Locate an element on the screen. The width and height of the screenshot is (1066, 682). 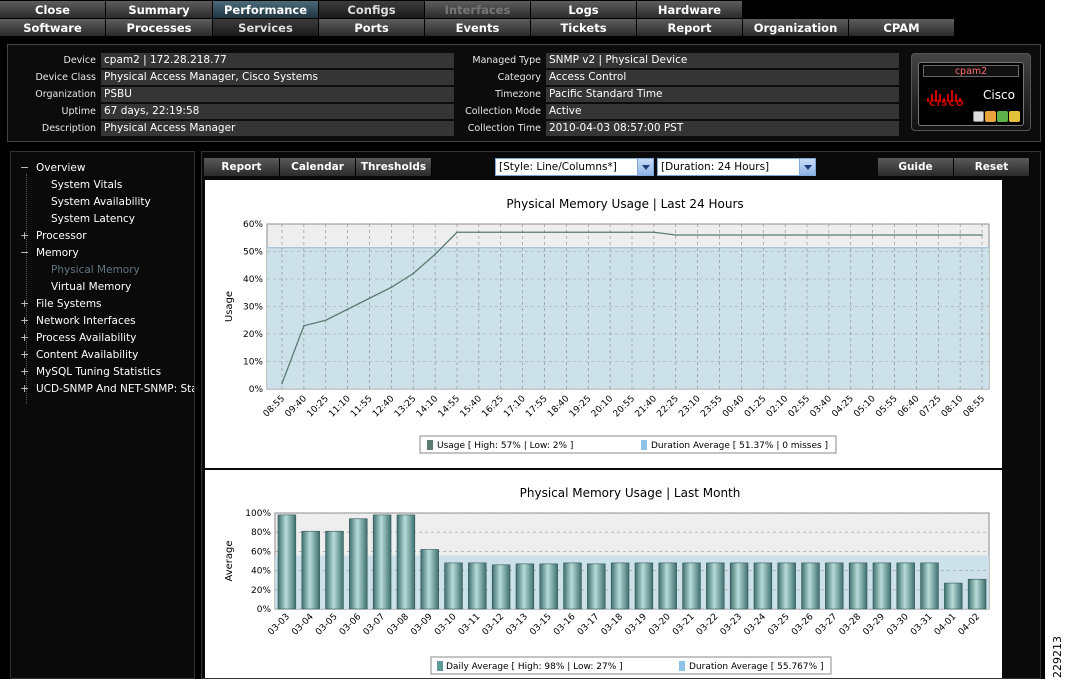
tree-item-processor: Processor is located at coordinates (61, 236).